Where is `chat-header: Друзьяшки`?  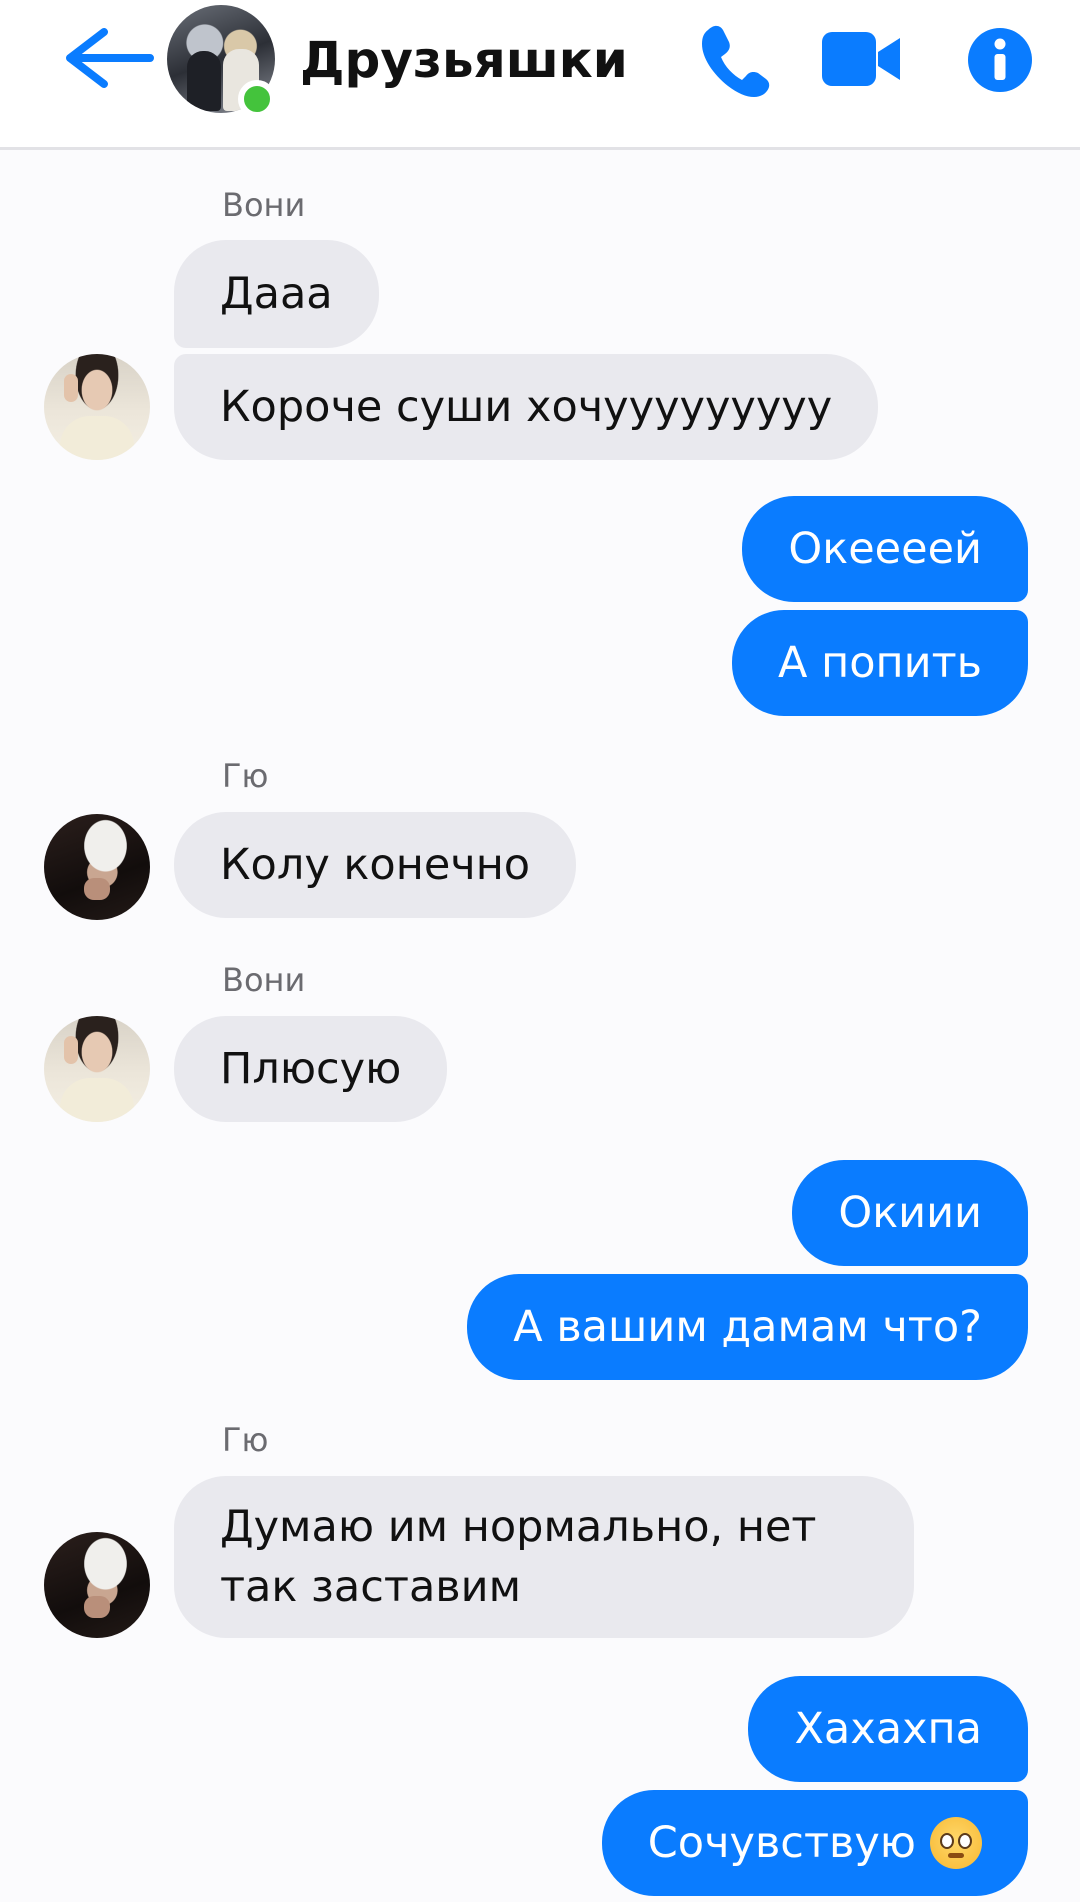 chat-header: Друзьяшки is located at coordinates (540, 75).